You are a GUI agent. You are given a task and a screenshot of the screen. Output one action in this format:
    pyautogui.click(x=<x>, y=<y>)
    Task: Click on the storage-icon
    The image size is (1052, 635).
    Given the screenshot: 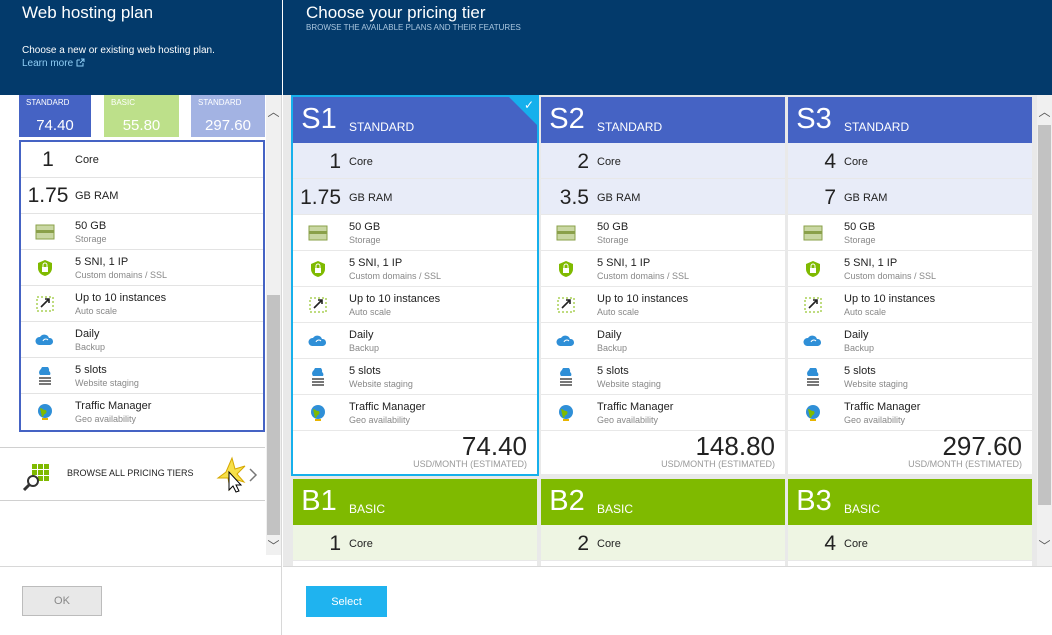 What is the action you would take?
    pyautogui.click(x=45, y=232)
    